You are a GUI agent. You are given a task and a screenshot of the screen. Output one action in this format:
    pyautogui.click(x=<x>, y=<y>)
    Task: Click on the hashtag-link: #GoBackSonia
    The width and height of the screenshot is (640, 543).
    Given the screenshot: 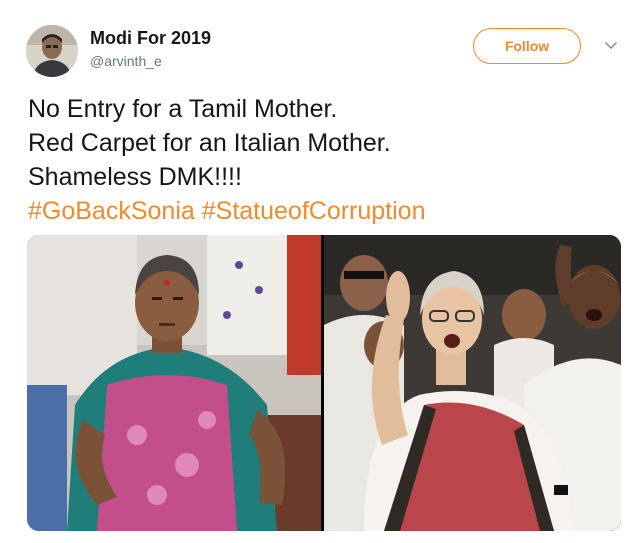 What is the action you would take?
    pyautogui.click(x=111, y=211)
    